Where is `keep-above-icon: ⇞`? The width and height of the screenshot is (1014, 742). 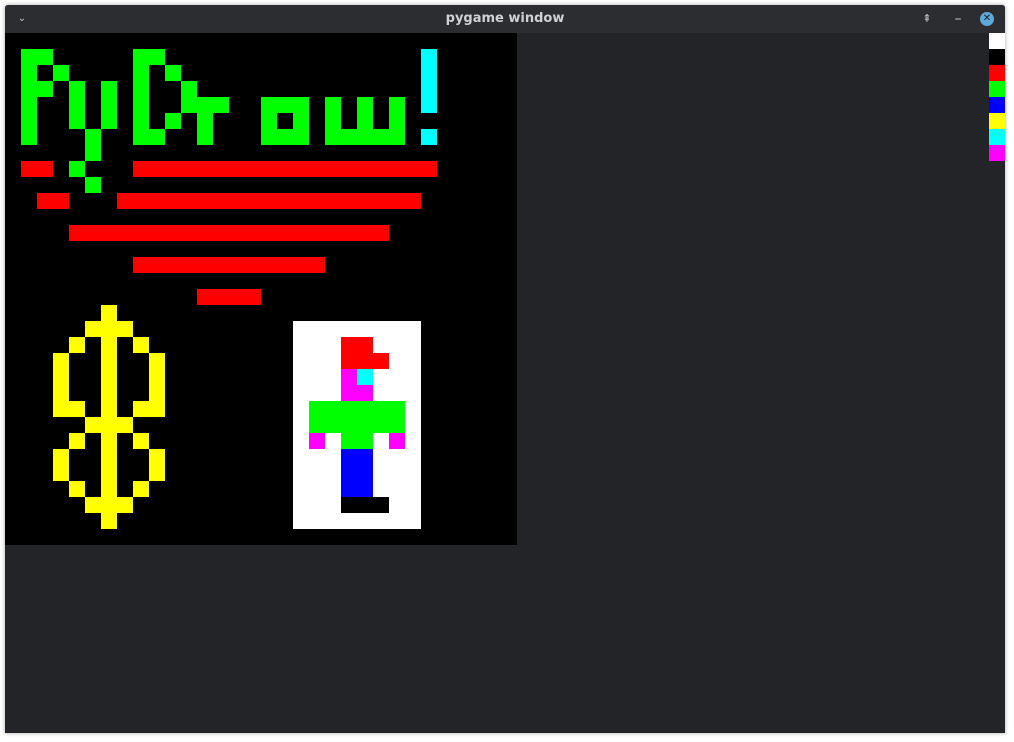 keep-above-icon: ⇞ is located at coordinates (927, 19).